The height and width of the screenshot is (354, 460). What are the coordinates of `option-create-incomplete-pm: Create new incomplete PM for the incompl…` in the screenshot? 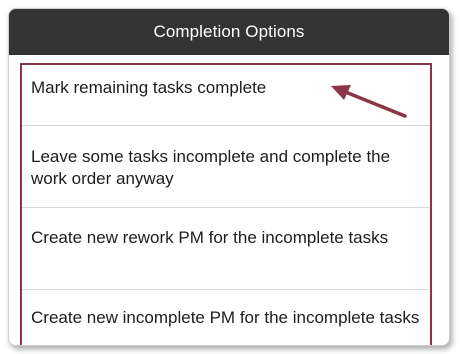 It's located at (226, 317).